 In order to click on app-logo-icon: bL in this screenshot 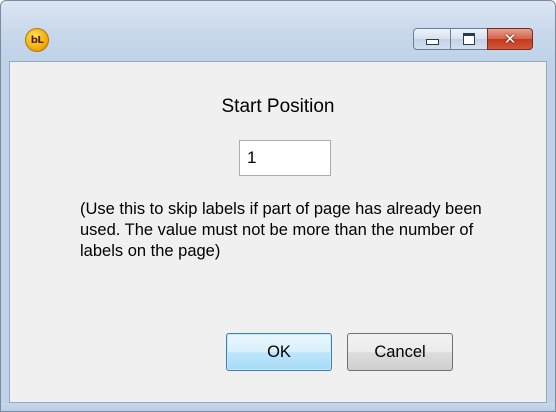, I will do `click(37, 40)`.